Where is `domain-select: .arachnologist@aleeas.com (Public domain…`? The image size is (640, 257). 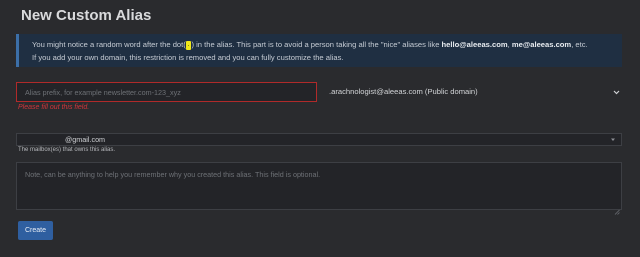
domain-select: .arachnologist@aleeas.com (Public domain… is located at coordinates (473, 92).